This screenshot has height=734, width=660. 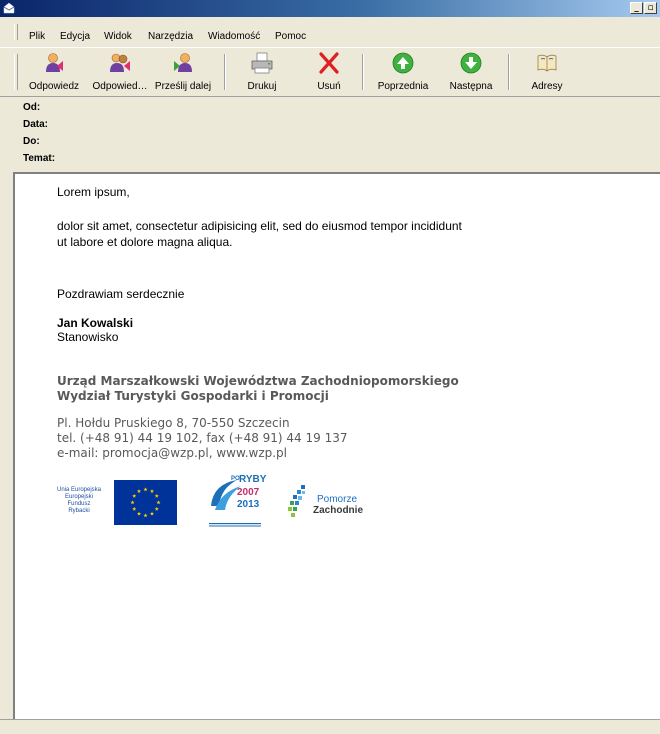 What do you see at coordinates (183, 86) in the screenshot?
I see `forward-label: Prześlij dalej` at bounding box center [183, 86].